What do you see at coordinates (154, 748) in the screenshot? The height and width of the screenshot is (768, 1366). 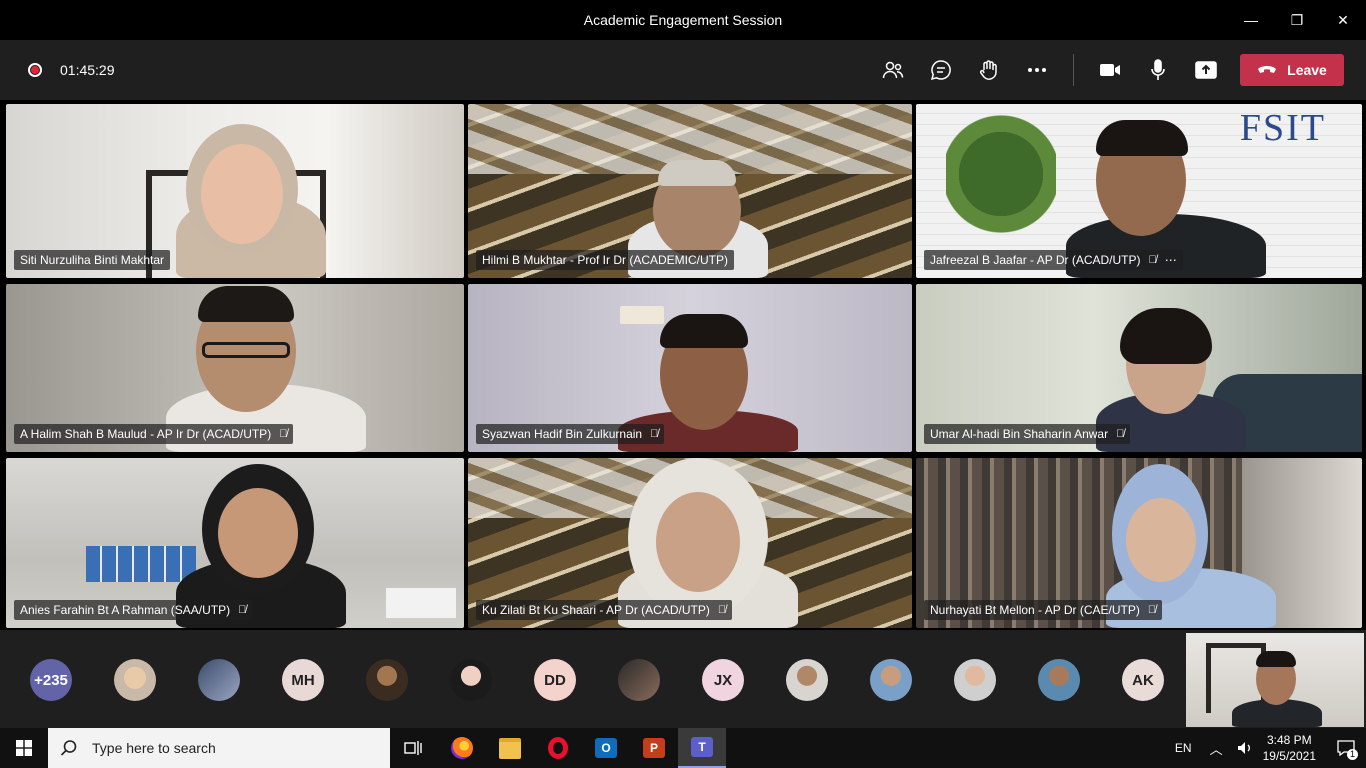 I see `search-placeholder: Type here to search` at bounding box center [154, 748].